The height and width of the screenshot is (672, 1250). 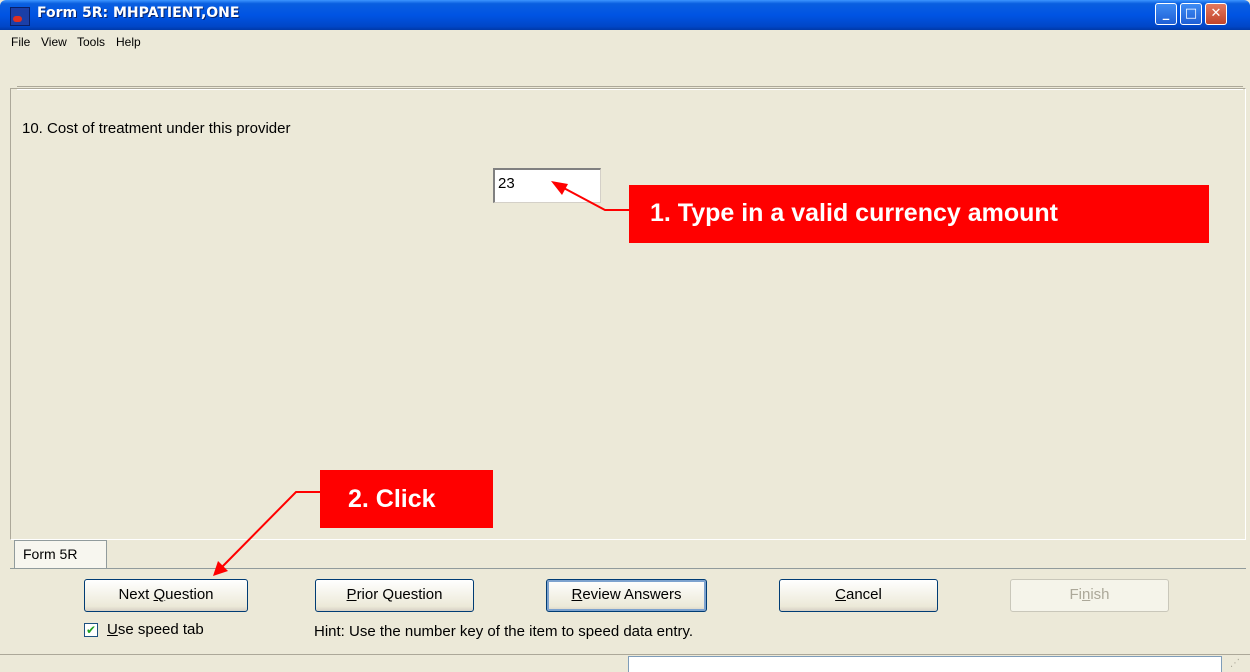 I want to click on arrow-to-next-button, so click(x=270, y=530).